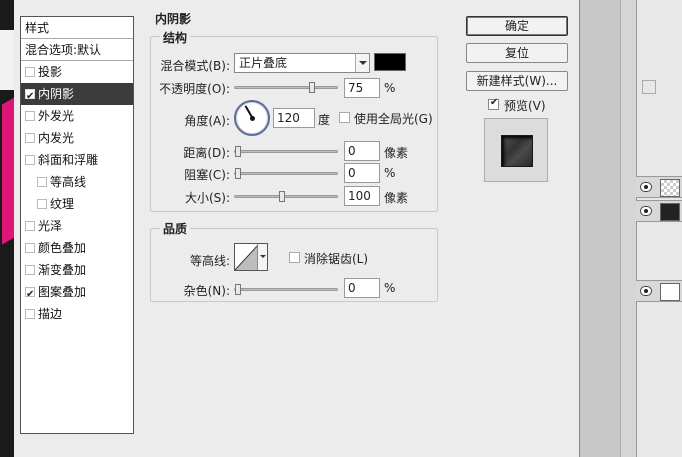  Describe the element at coordinates (238, 289) in the screenshot. I see `noise-slider-knob` at that location.